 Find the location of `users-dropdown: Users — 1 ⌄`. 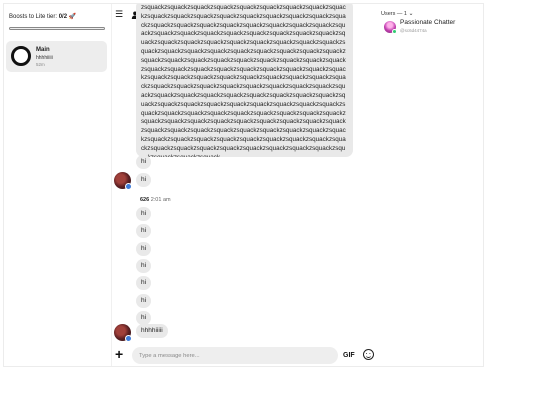

users-dropdown: Users — 1 ⌄ is located at coordinates (397, 13).